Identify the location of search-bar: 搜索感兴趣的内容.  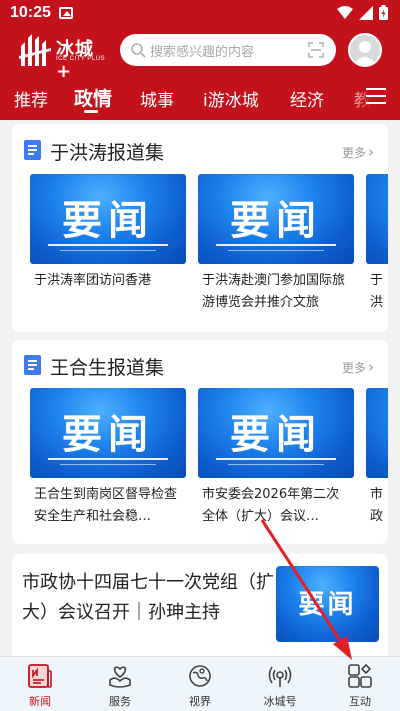
(228, 50).